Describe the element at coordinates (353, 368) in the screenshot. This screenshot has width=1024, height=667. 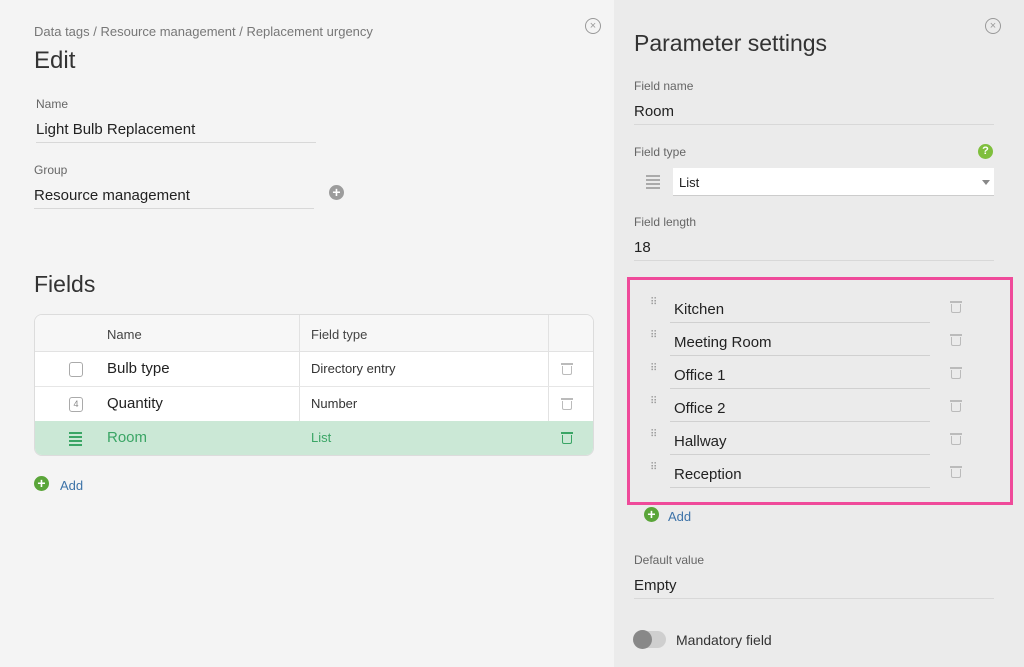
I see `row-type: Directory entry` at that location.